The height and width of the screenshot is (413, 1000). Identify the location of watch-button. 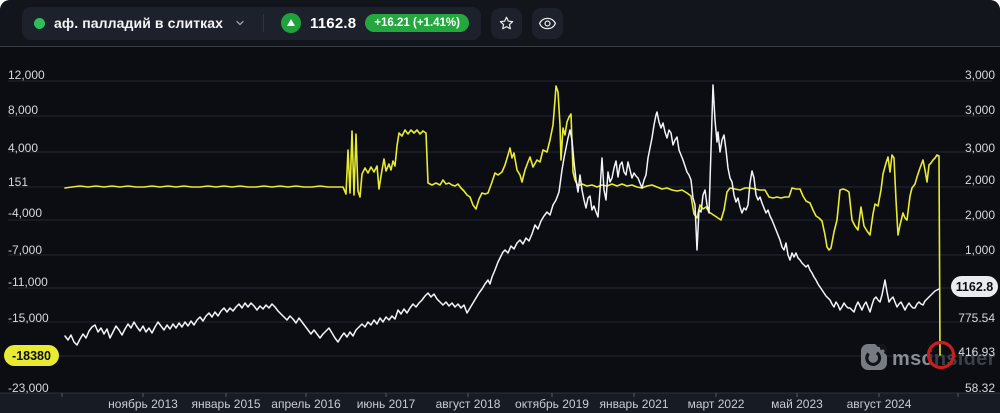
(547, 23).